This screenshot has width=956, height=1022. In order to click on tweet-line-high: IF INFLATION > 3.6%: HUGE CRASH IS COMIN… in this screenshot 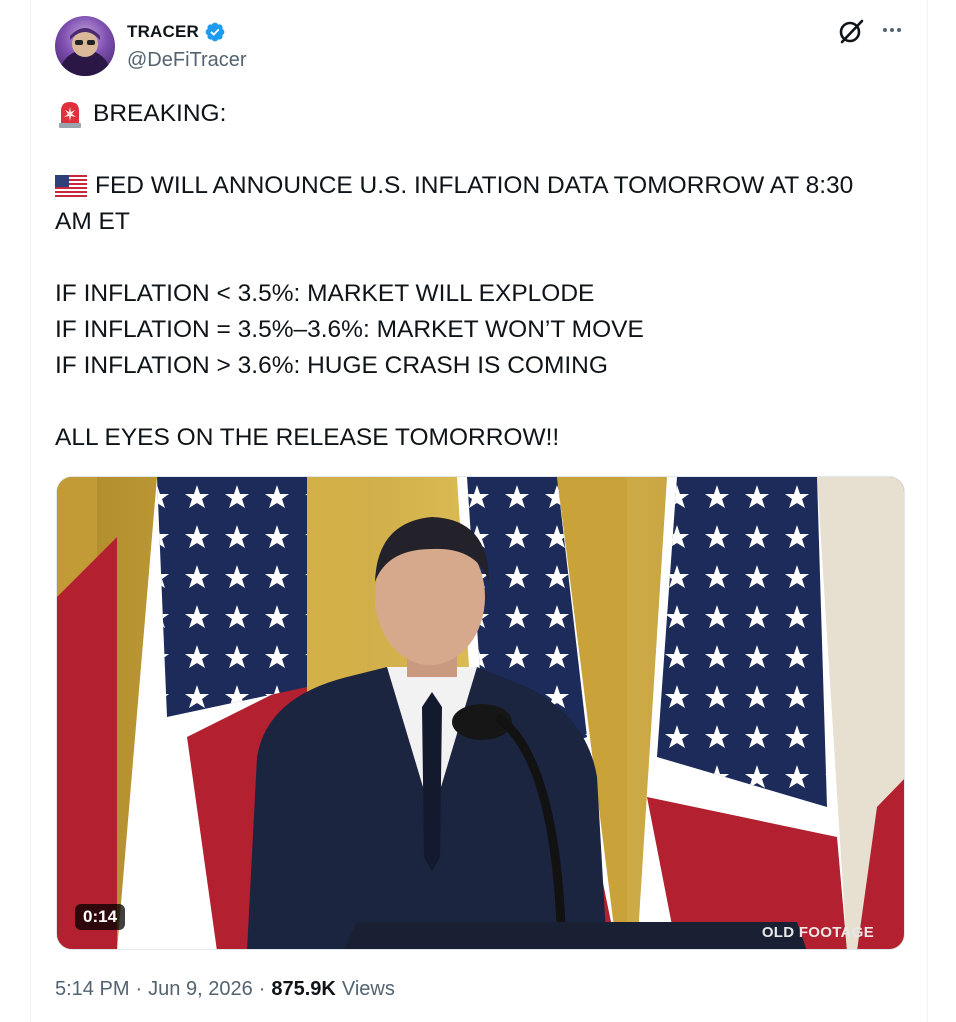, I will do `click(331, 365)`.